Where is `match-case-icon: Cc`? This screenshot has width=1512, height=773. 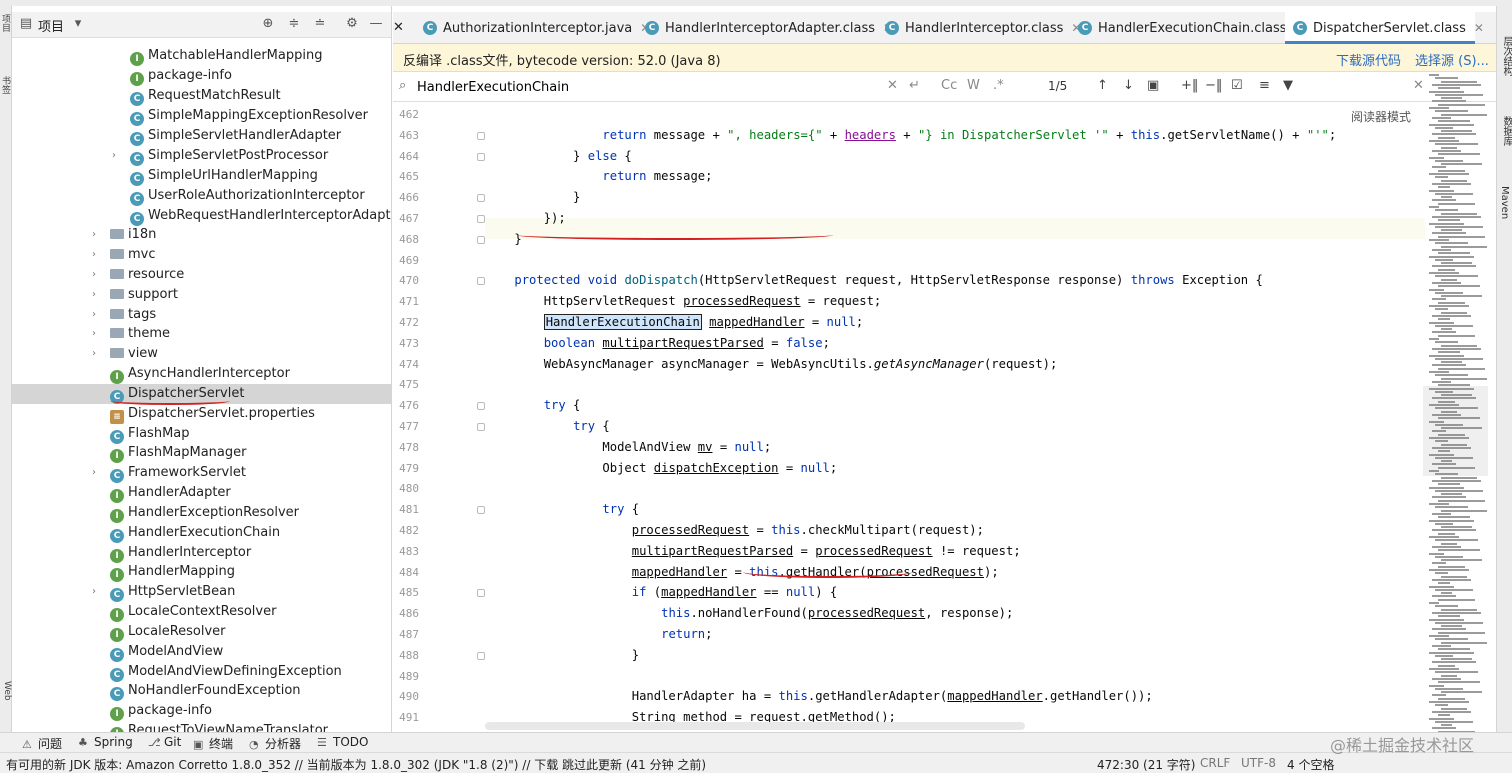 match-case-icon: Cc is located at coordinates (949, 85).